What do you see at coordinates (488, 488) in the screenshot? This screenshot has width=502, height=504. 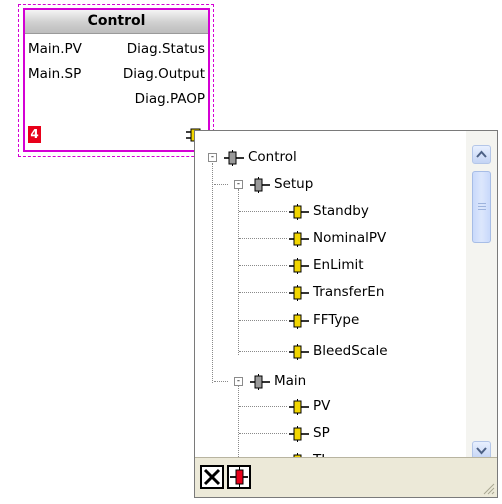 I see `resize-grip-icon` at bounding box center [488, 488].